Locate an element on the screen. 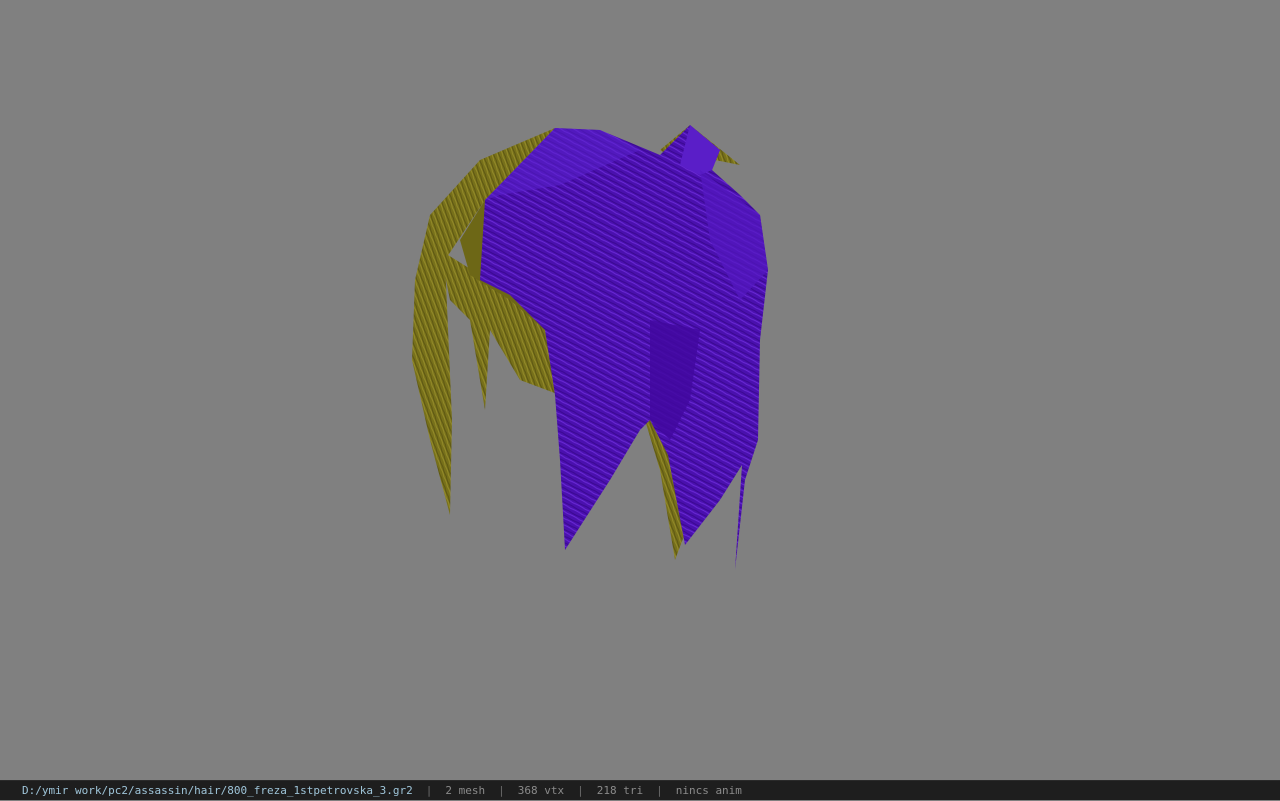  triangle-count-label: 218 tri is located at coordinates (620, 790).